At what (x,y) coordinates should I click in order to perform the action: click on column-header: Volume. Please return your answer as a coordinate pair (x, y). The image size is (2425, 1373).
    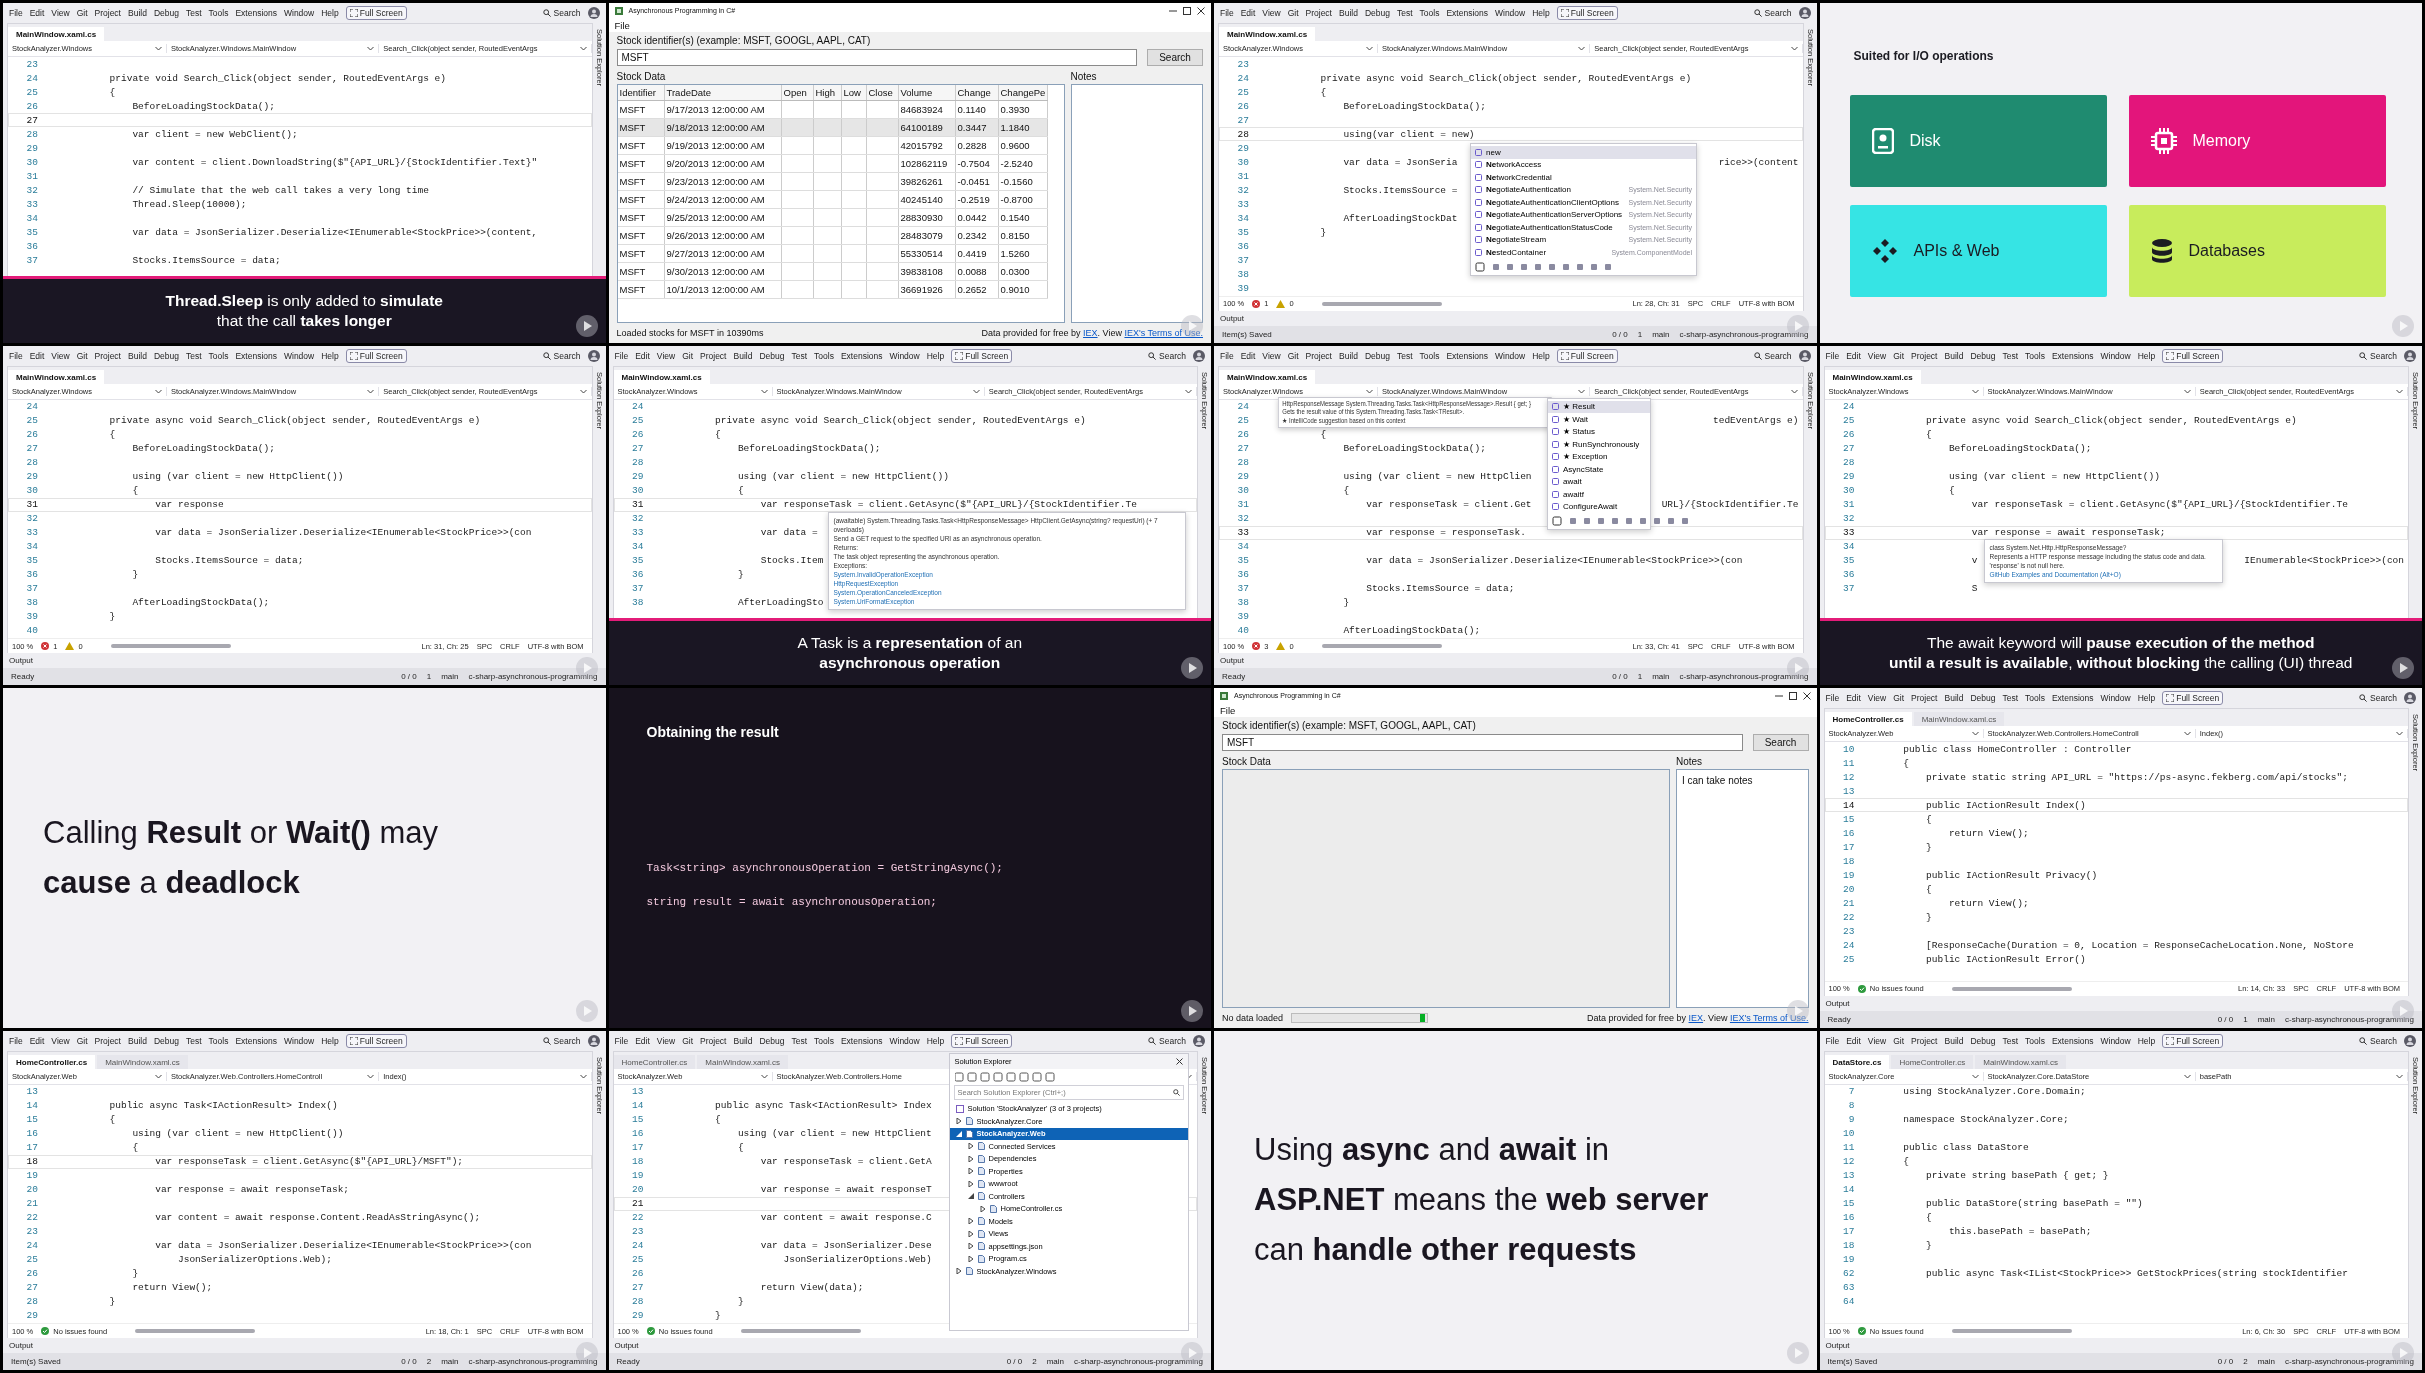
    Looking at the image, I should click on (926, 93).